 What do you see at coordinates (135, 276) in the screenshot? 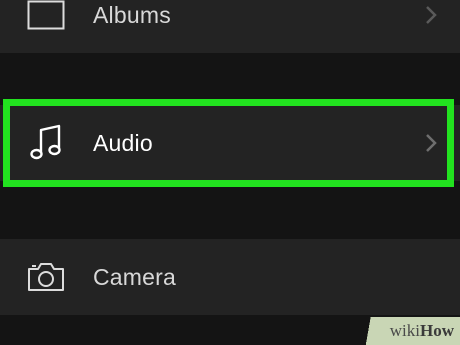
I see `list-item-label: Camera` at bounding box center [135, 276].